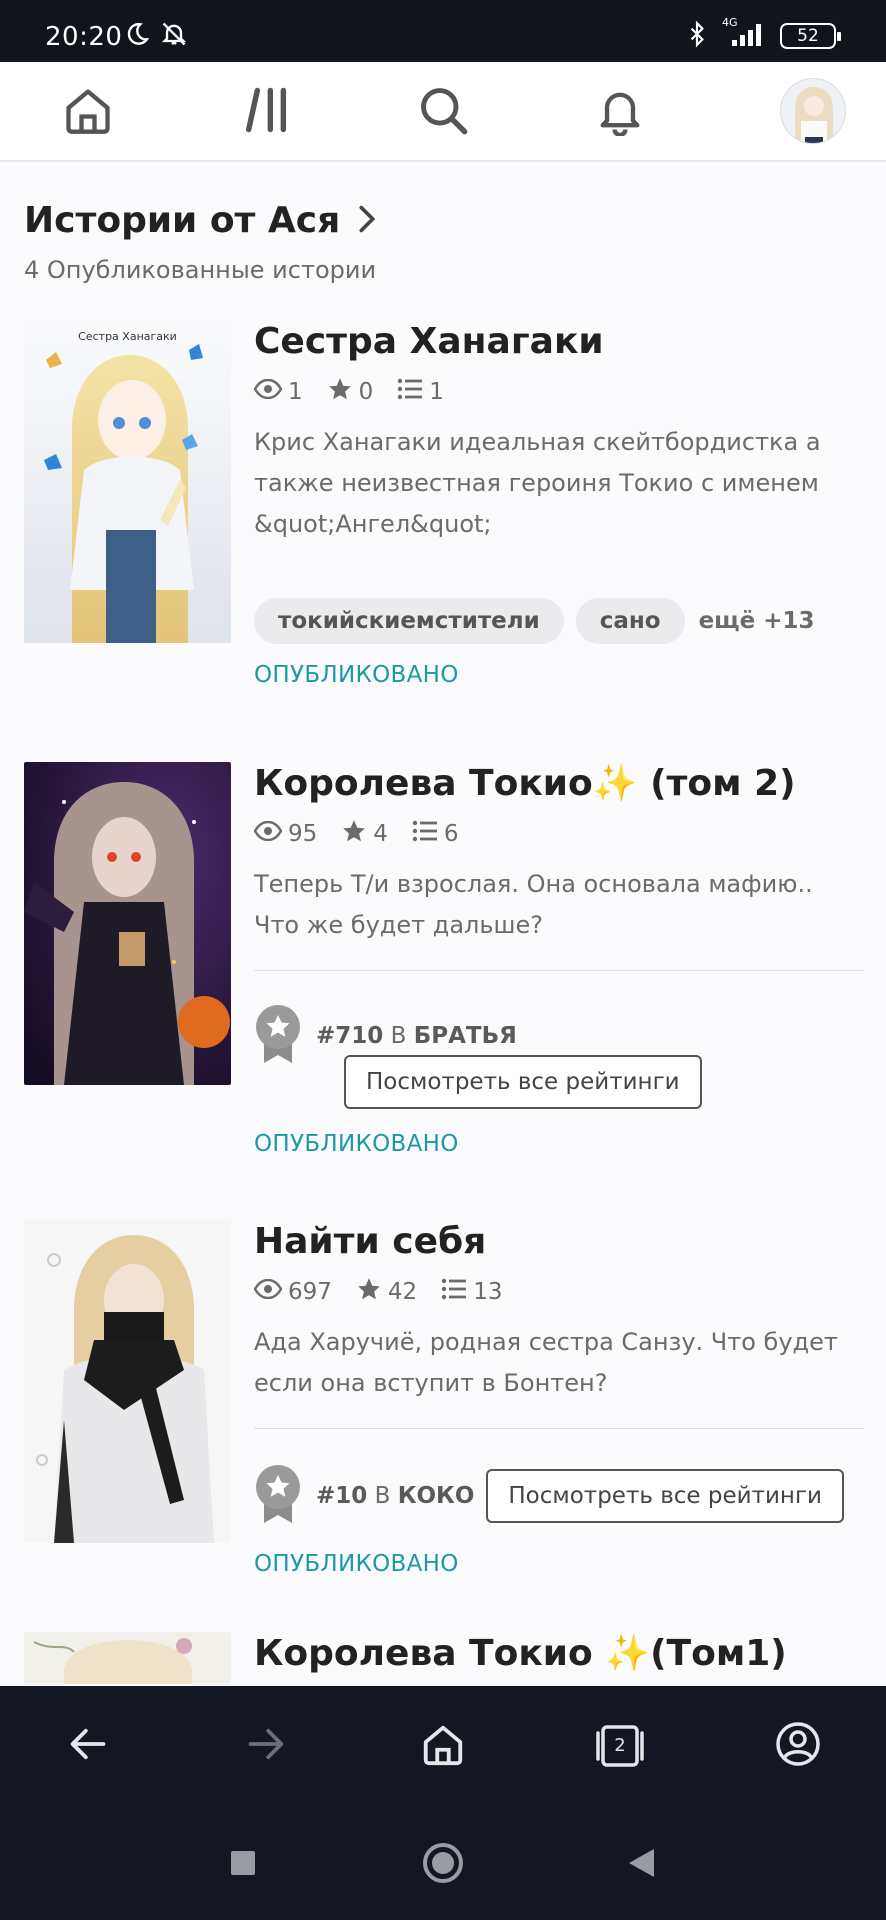  What do you see at coordinates (559, 1654) in the screenshot?
I see `story-title: Королева Токио ✨(Том1)` at bounding box center [559, 1654].